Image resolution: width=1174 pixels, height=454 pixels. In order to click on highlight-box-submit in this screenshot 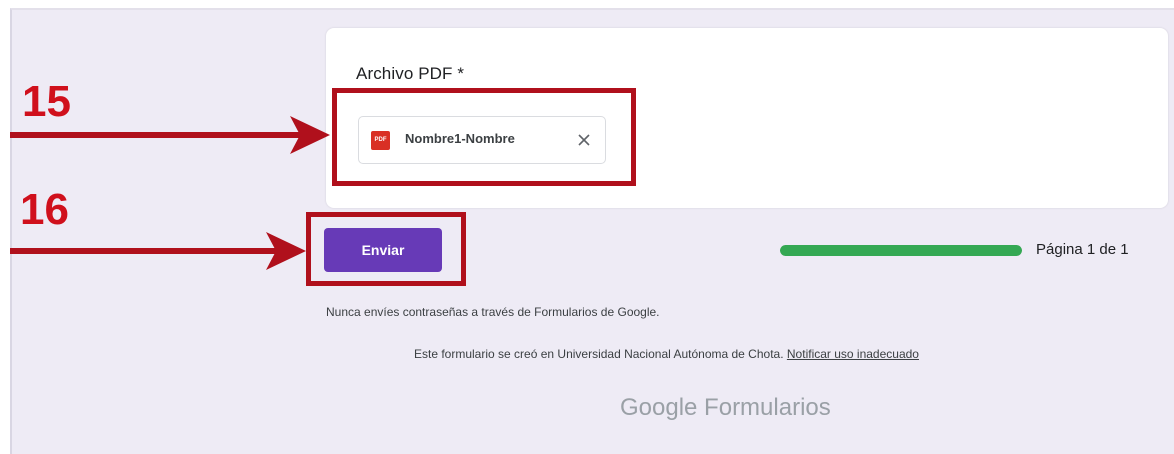, I will do `click(386, 249)`.